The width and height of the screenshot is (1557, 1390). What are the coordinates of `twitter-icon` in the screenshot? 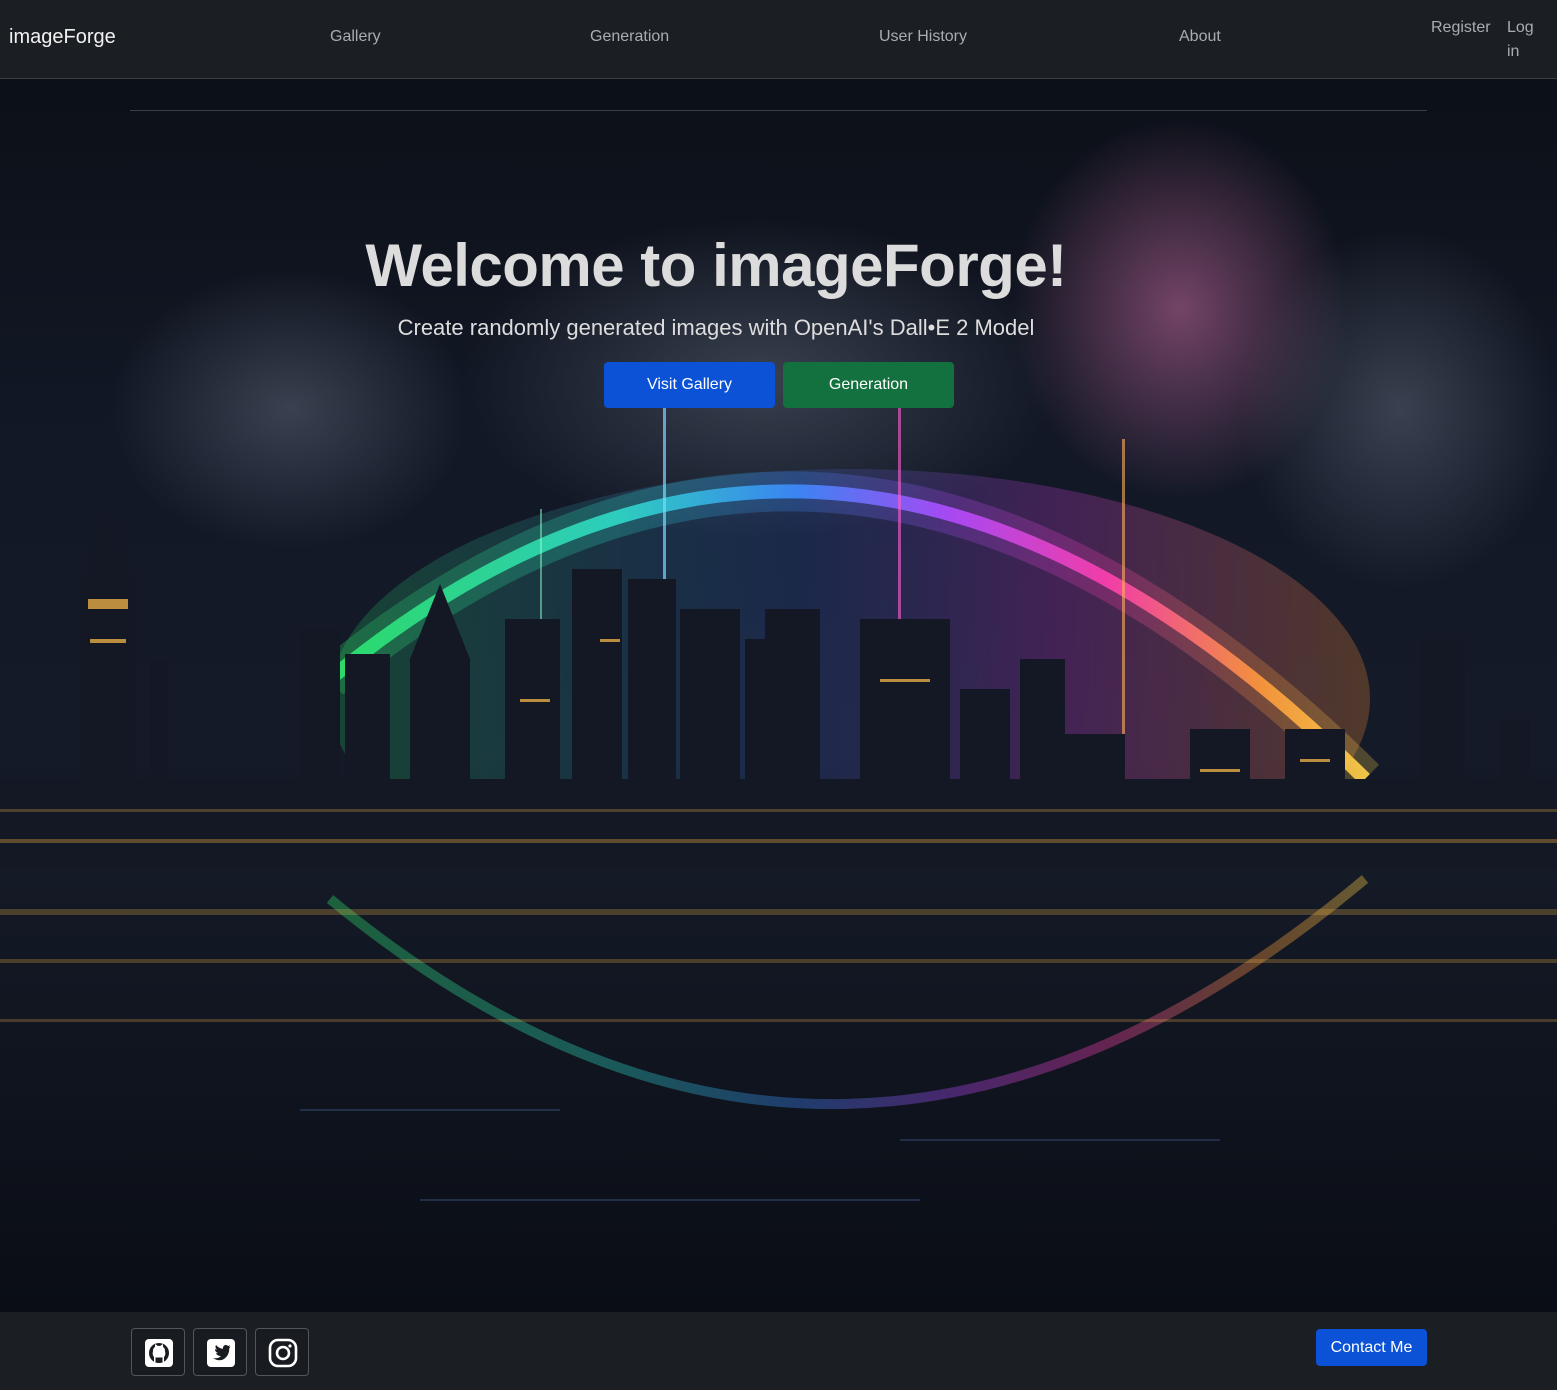 It's located at (221, 1353).